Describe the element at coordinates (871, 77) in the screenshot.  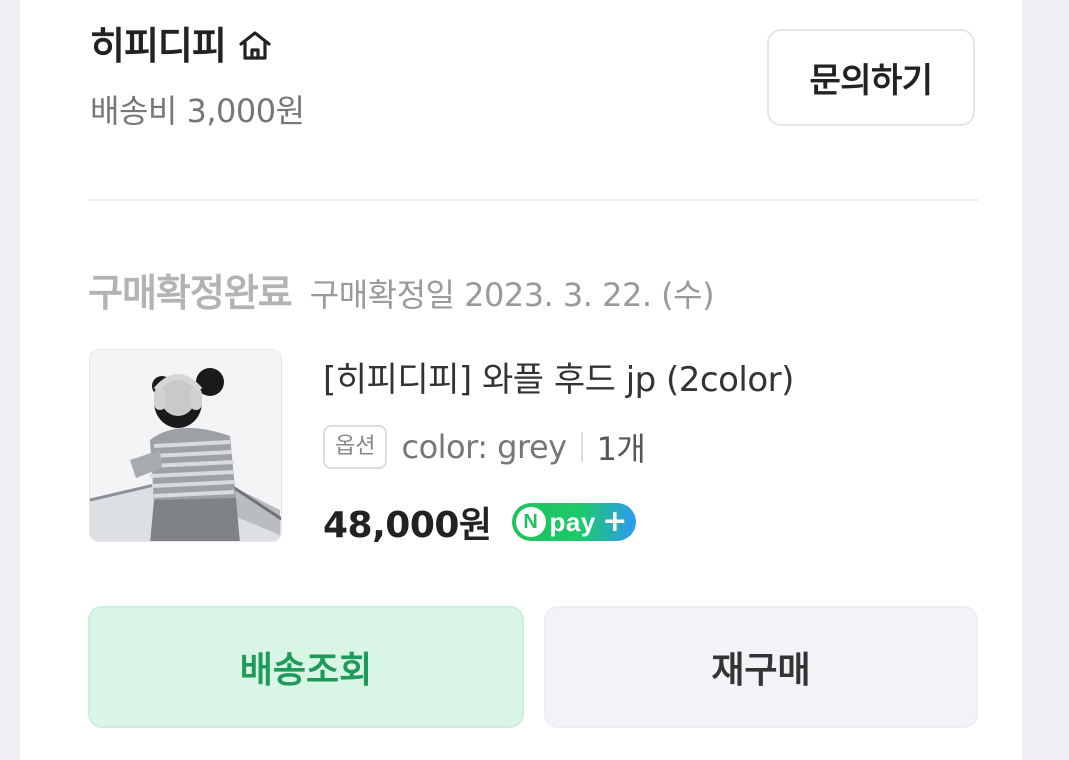
I see `inquiry-button: 문의하기` at that location.